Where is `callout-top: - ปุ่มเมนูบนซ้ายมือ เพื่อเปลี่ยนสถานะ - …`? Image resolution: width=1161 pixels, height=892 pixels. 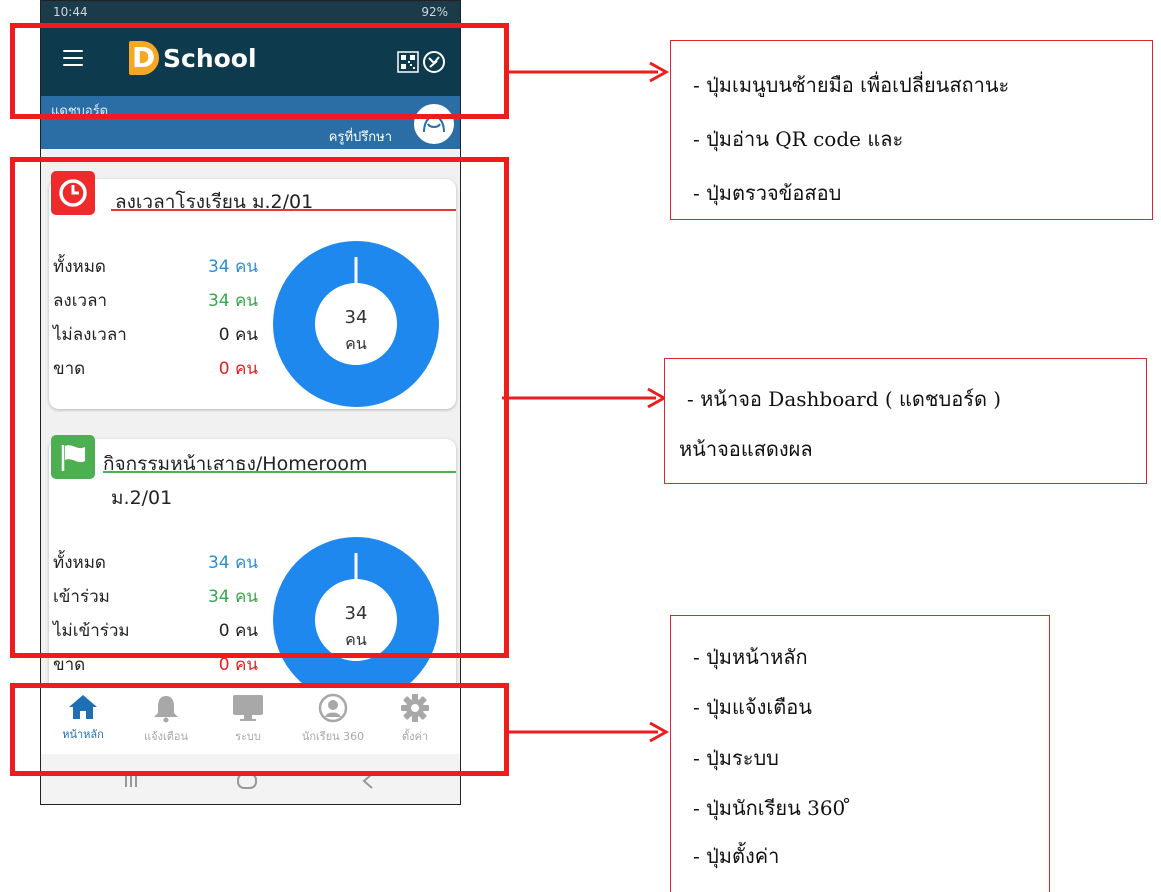 callout-top: - ปุ่มเมนูบนซ้ายมือ เพื่อเปลี่ยนสถานะ - … is located at coordinates (911, 130).